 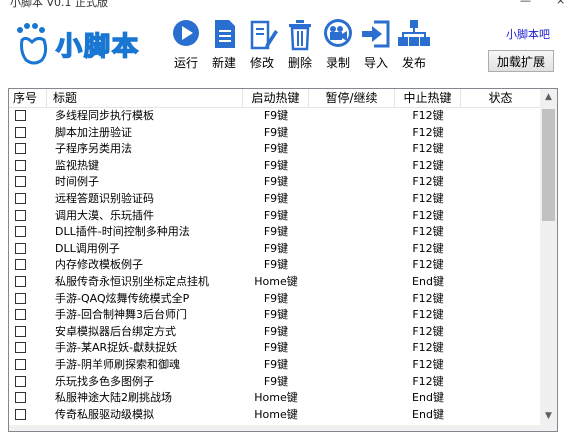 I want to click on edit-label: 修改, so click(x=261, y=63).